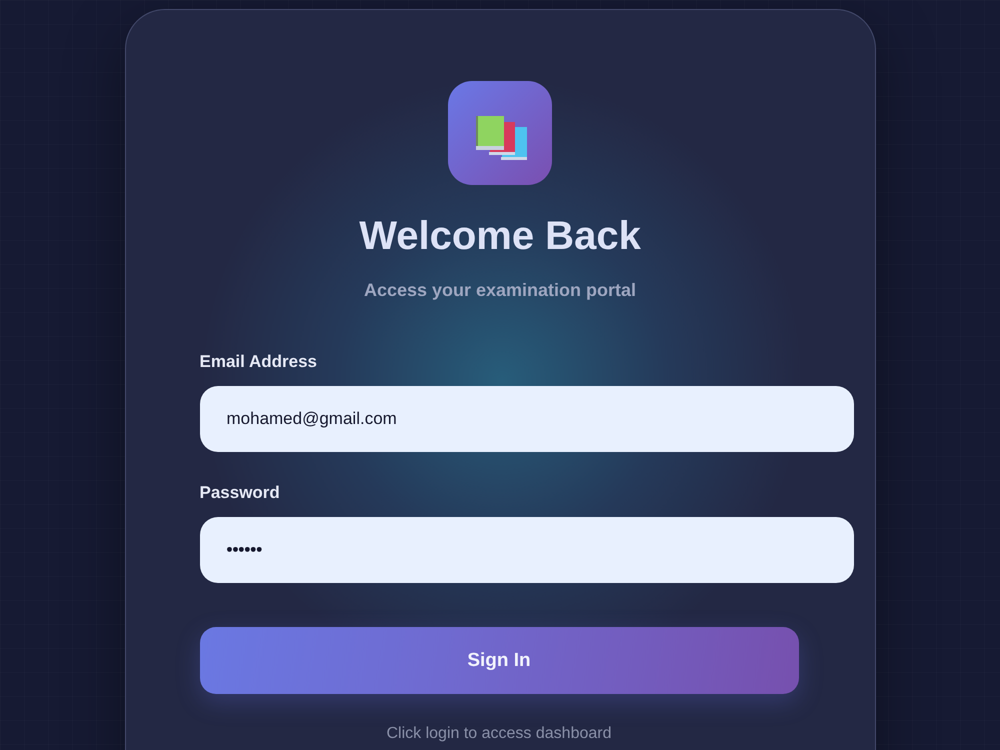 The width and height of the screenshot is (1000, 750). What do you see at coordinates (499, 660) in the screenshot?
I see `sign-in-button: Sign In` at bounding box center [499, 660].